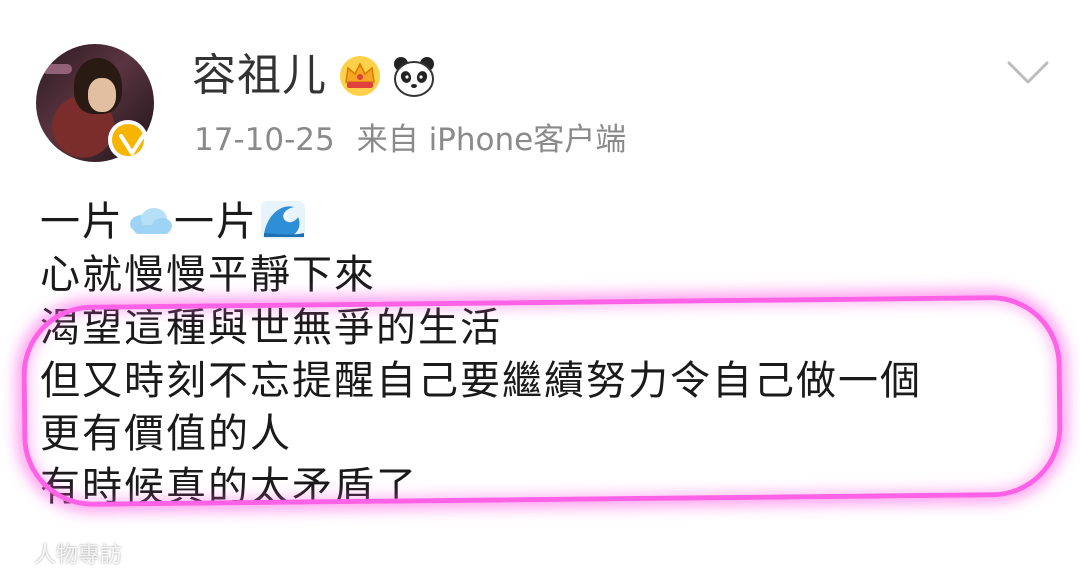 The height and width of the screenshot is (576, 1080). I want to click on watermark-text: 人物專訪, so click(78, 555).